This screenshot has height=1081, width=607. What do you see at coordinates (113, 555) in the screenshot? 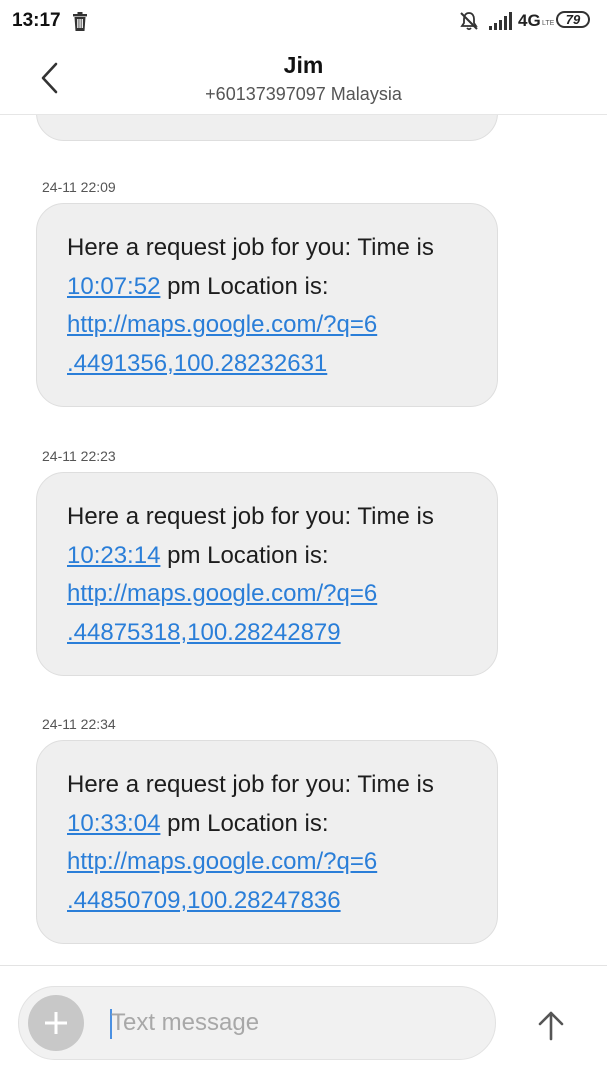
I see `time-link: 10:23:14` at bounding box center [113, 555].